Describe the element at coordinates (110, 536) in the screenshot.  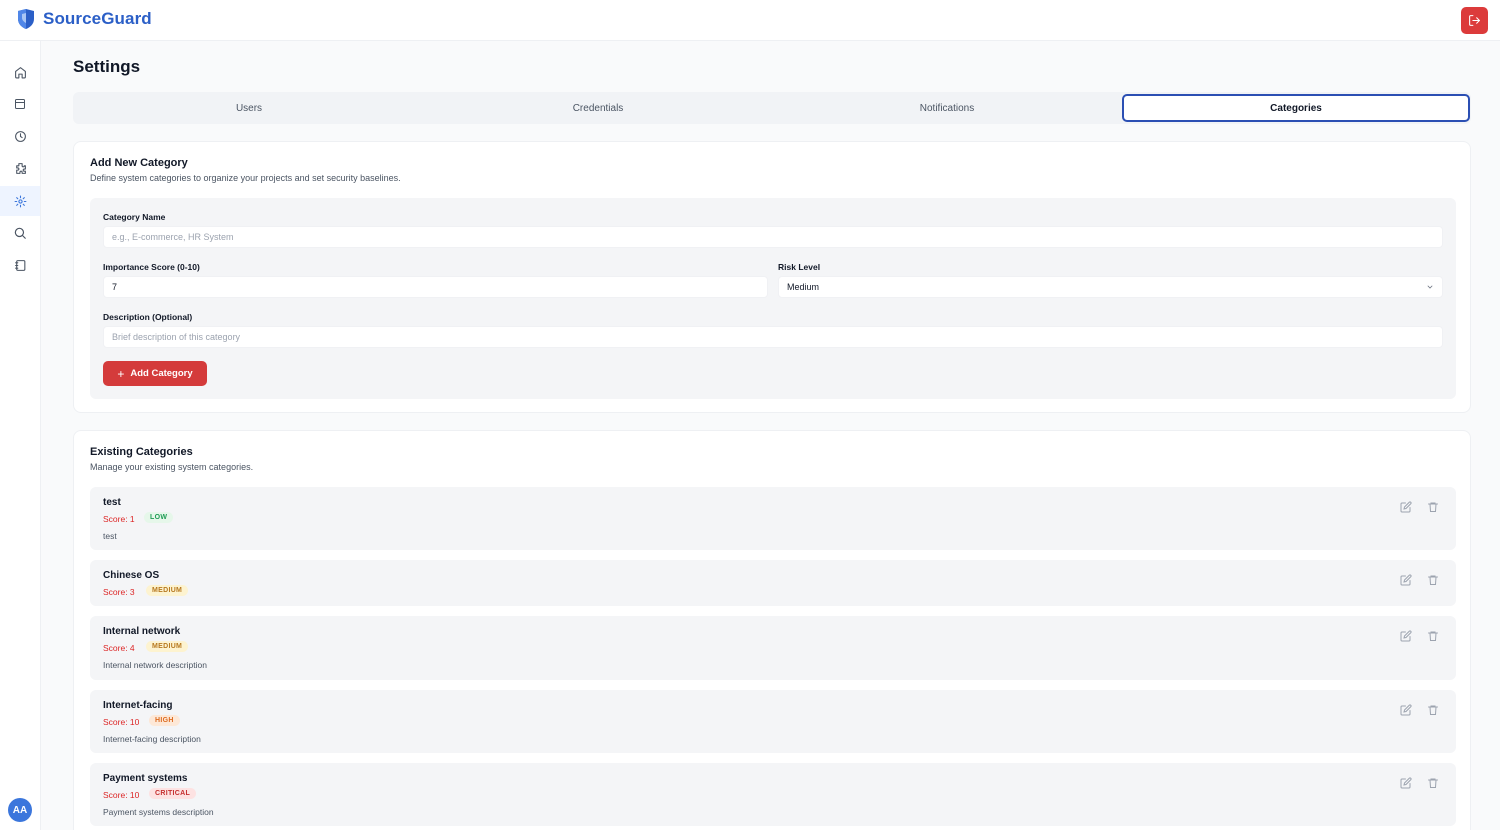
I see `category-description: test` at that location.